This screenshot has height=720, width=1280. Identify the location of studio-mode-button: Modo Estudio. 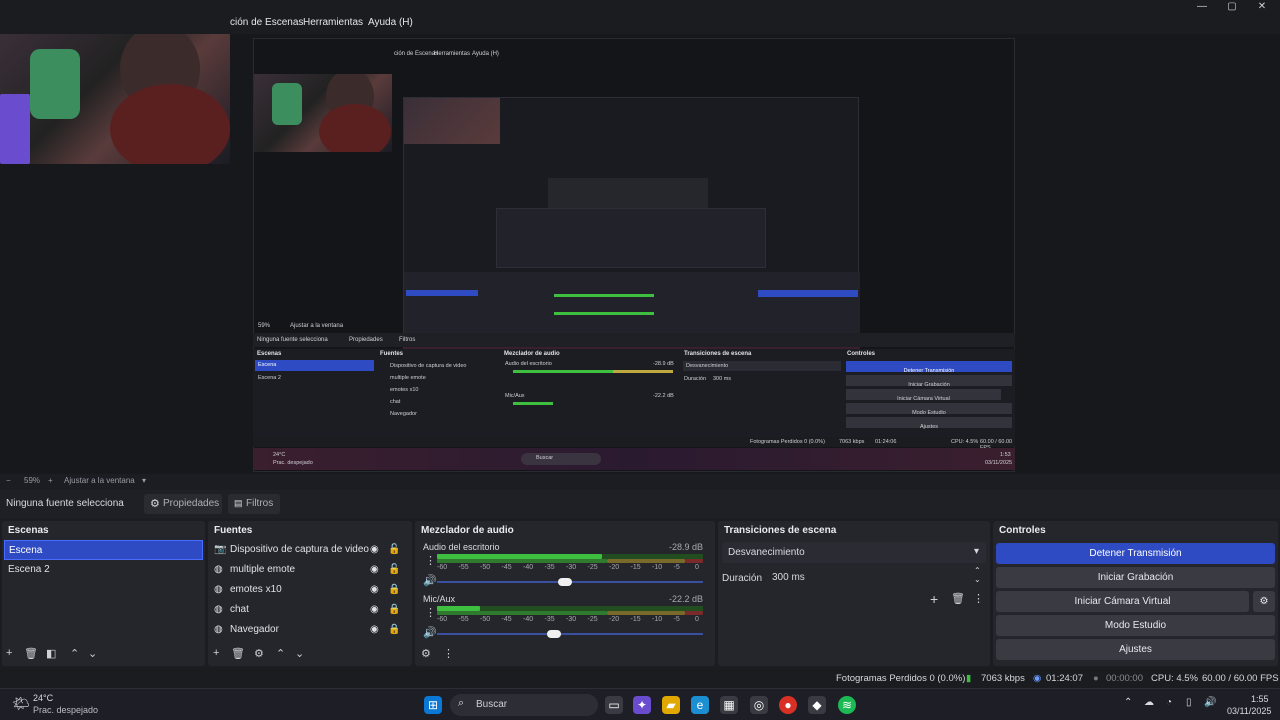
(1135, 625).